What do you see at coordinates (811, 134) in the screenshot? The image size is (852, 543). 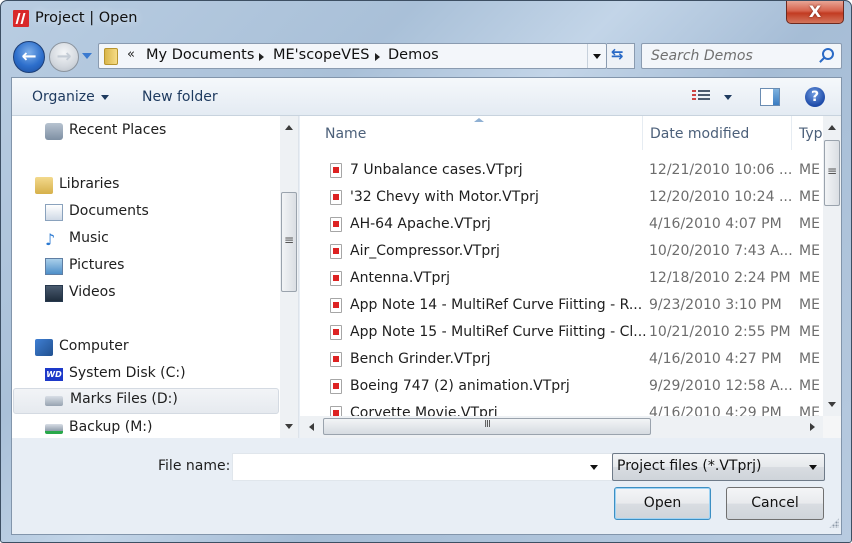 I see `column-header-label: Typ` at bounding box center [811, 134].